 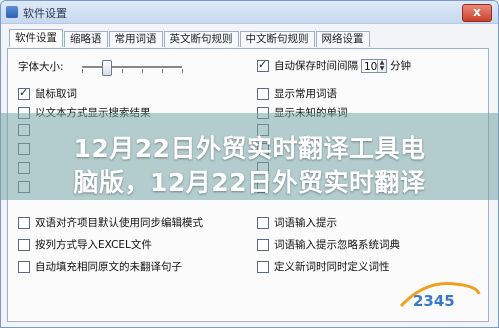 What do you see at coordinates (277, 39) in the screenshot?
I see `tab-chinese-split-rules: 中文断句规则` at bounding box center [277, 39].